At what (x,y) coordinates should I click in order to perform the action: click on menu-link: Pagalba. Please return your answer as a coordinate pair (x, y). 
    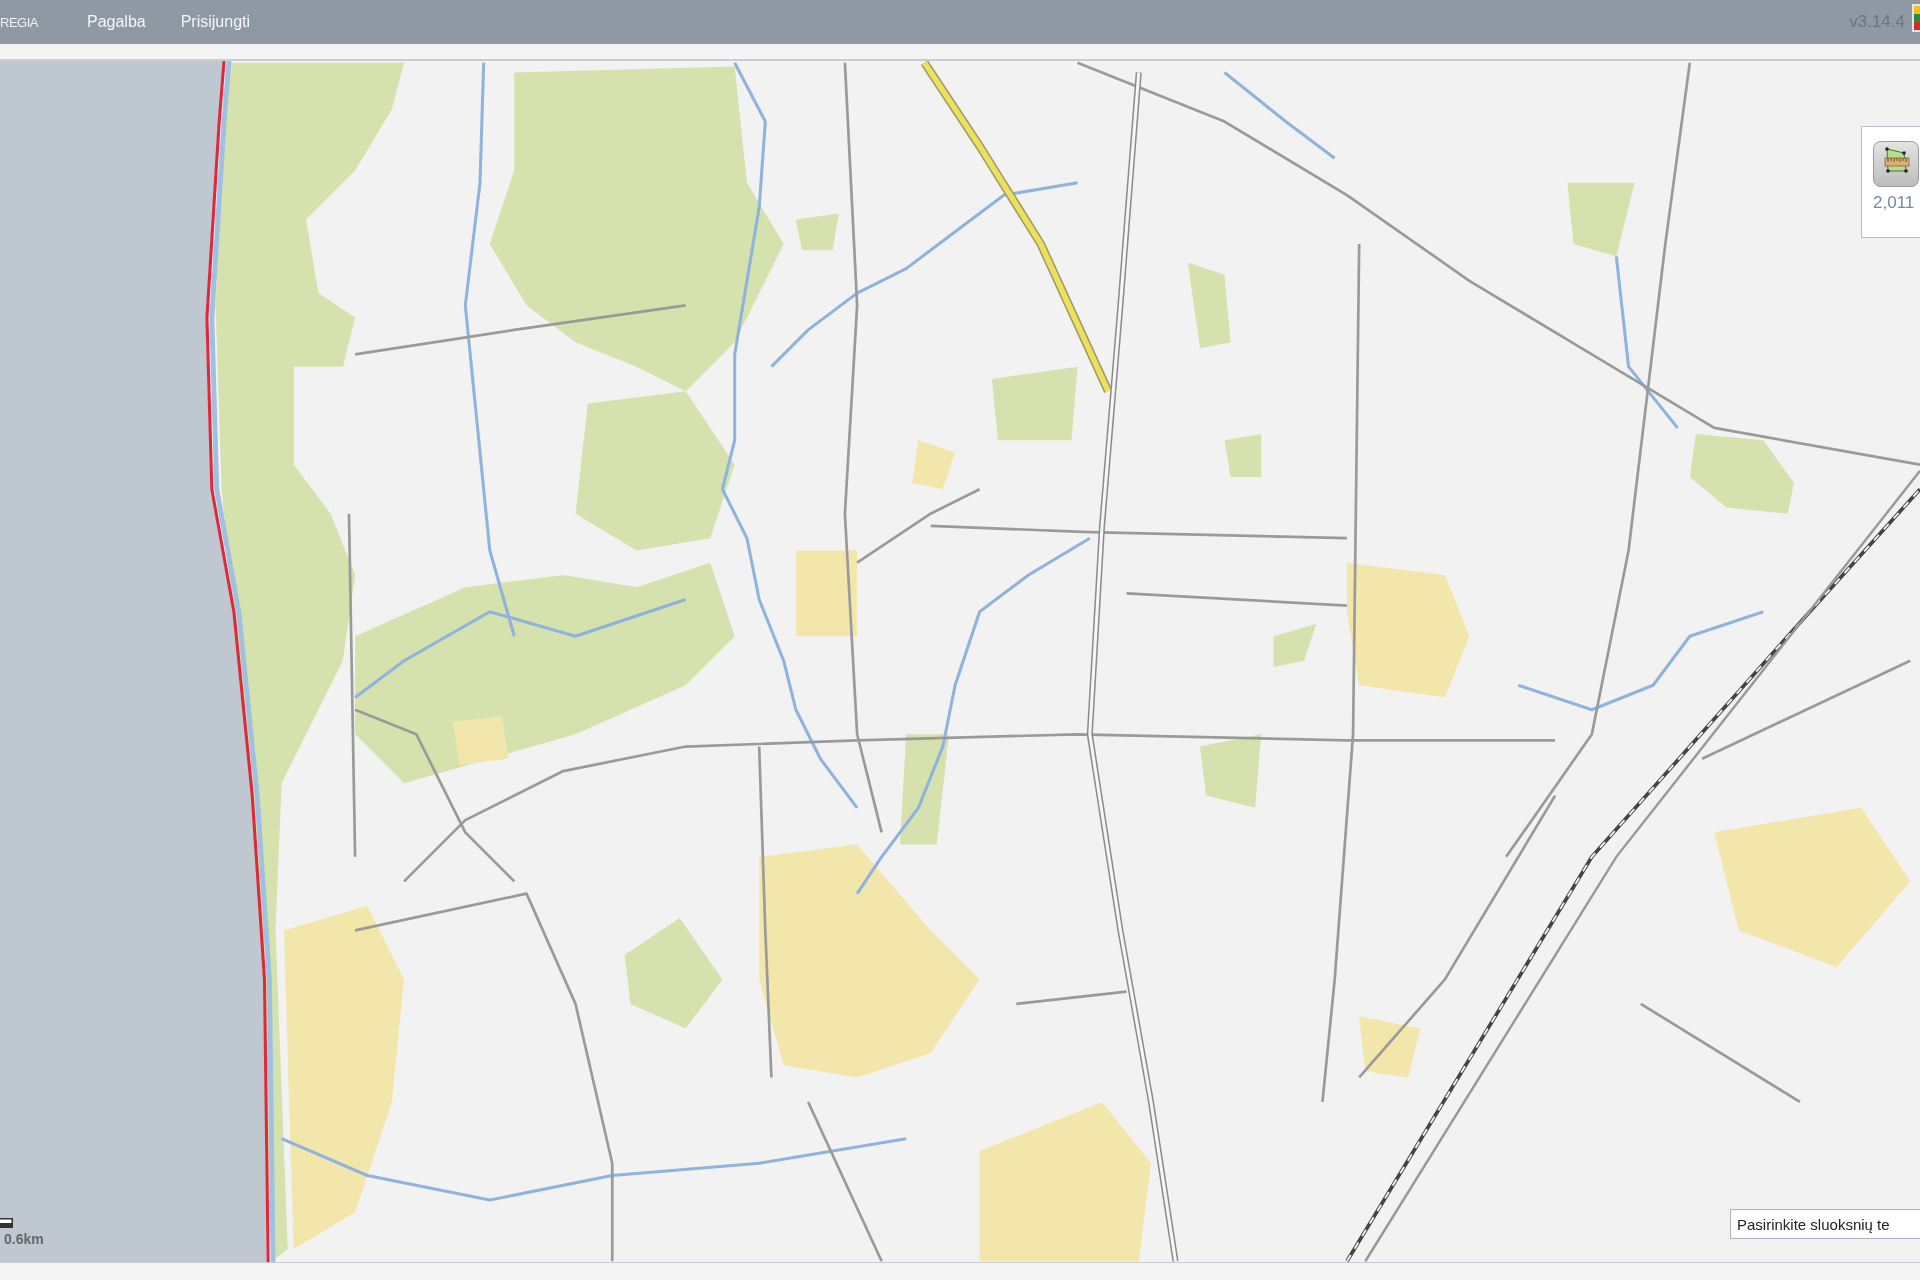
    Looking at the image, I should click on (116, 22).